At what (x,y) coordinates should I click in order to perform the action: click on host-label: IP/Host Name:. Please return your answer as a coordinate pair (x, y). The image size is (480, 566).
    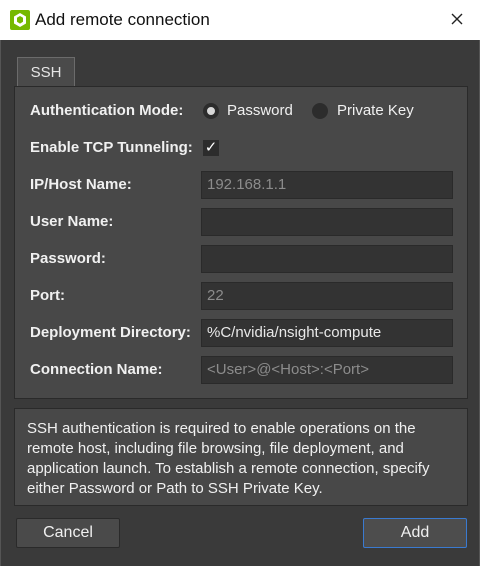
    Looking at the image, I should click on (81, 184).